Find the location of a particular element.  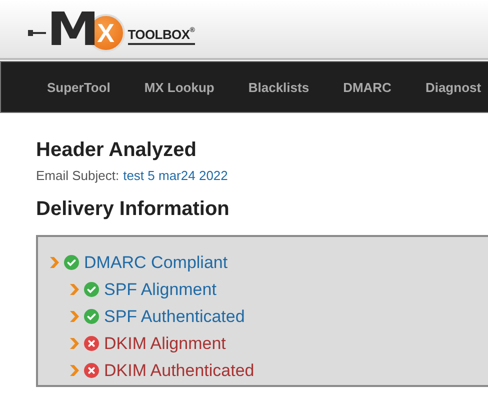

section-title: Delivery Information is located at coordinates (133, 209).